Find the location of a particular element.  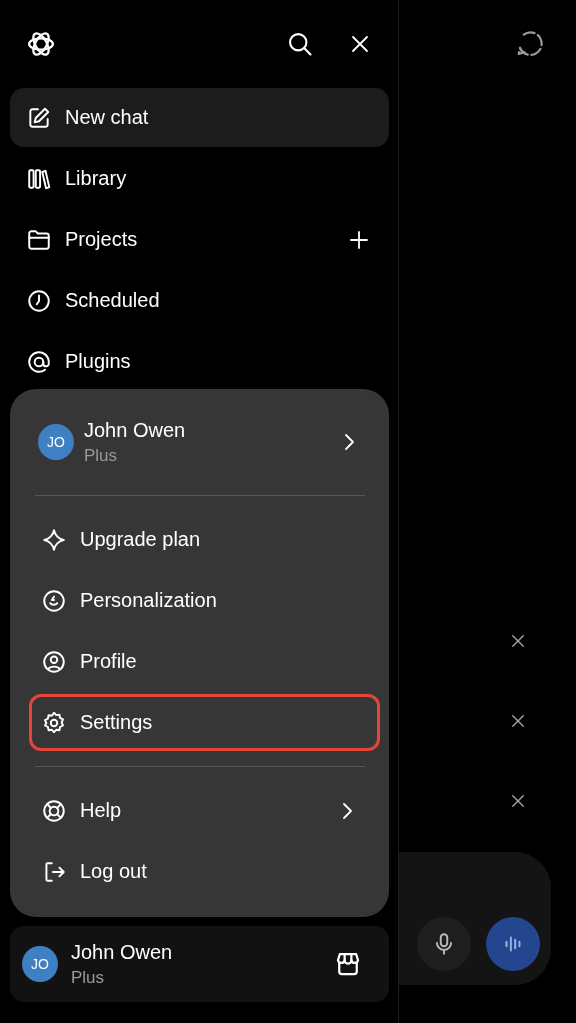

account-row: JO John Owen Plus is located at coordinates (199, 442).